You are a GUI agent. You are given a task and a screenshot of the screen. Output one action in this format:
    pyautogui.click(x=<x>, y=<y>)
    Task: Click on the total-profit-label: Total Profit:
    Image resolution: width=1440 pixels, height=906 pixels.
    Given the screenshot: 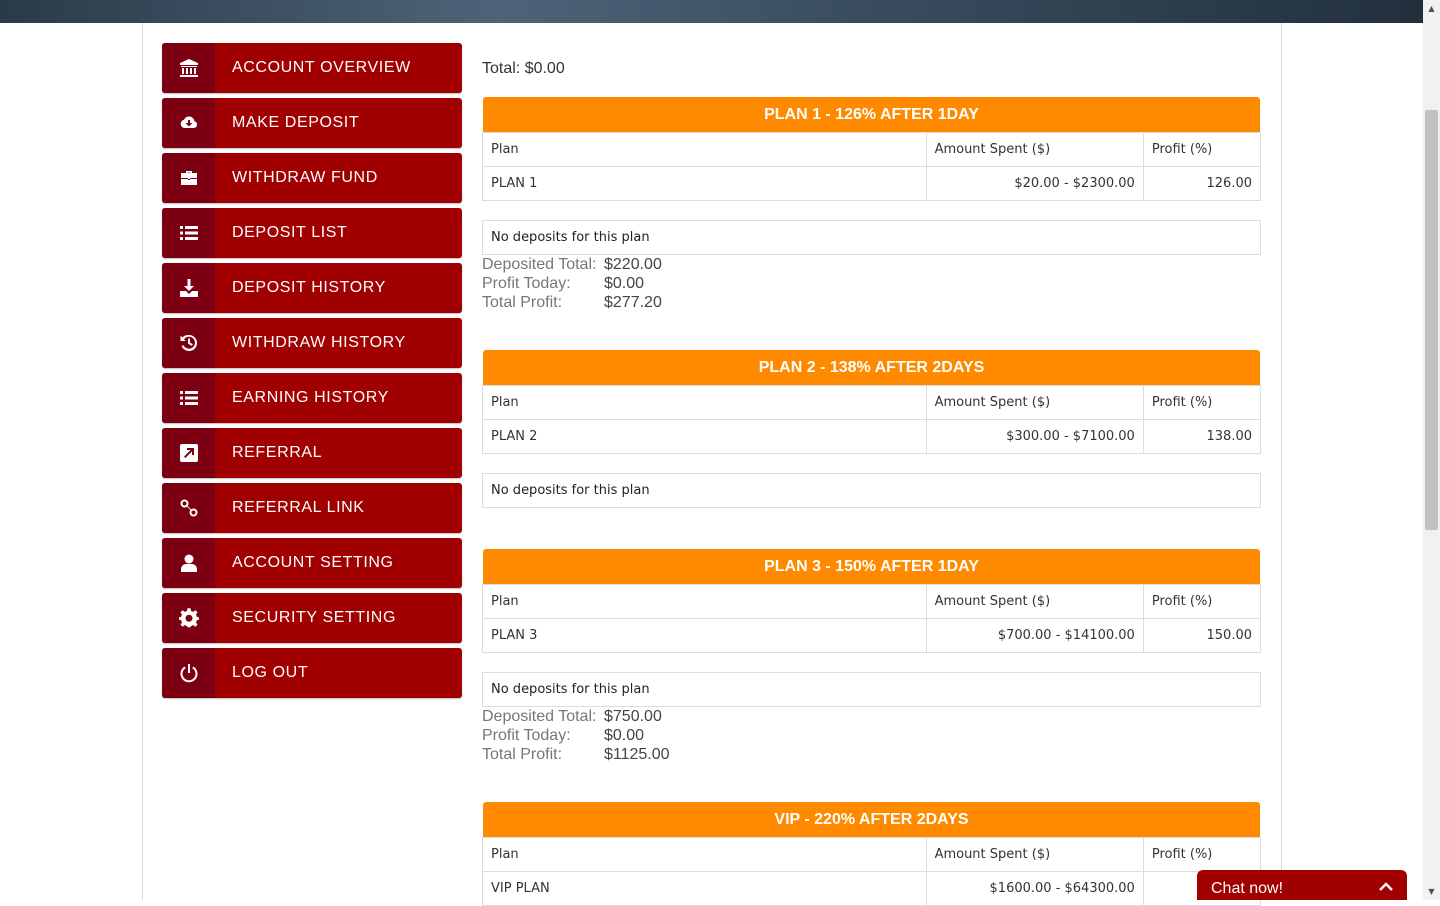 What is the action you would take?
    pyautogui.click(x=522, y=302)
    